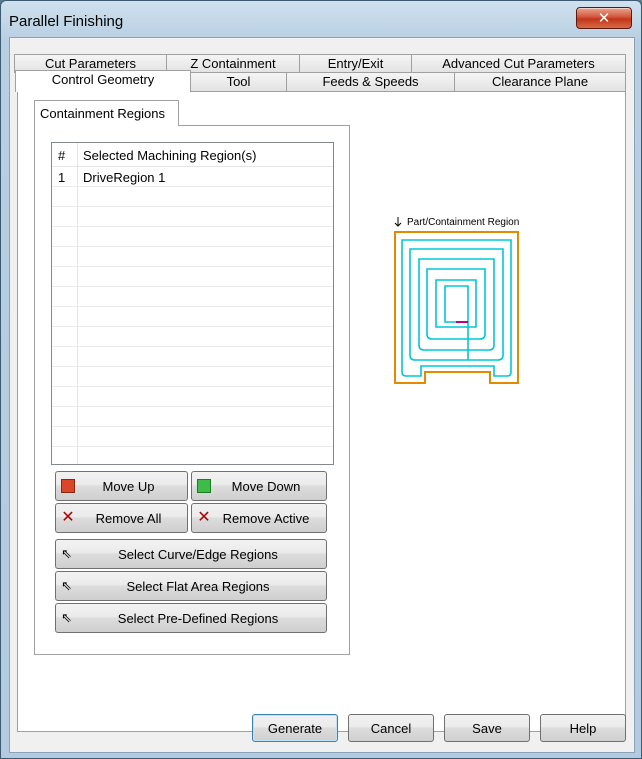 This screenshot has width=642, height=759. I want to click on close-icon: ✕, so click(604, 18).